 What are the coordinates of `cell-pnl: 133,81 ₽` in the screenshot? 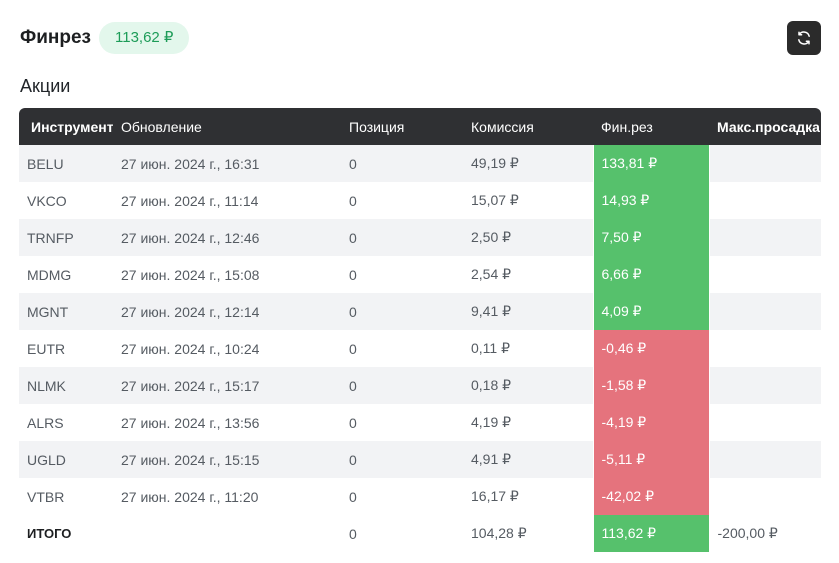 It's located at (651, 163).